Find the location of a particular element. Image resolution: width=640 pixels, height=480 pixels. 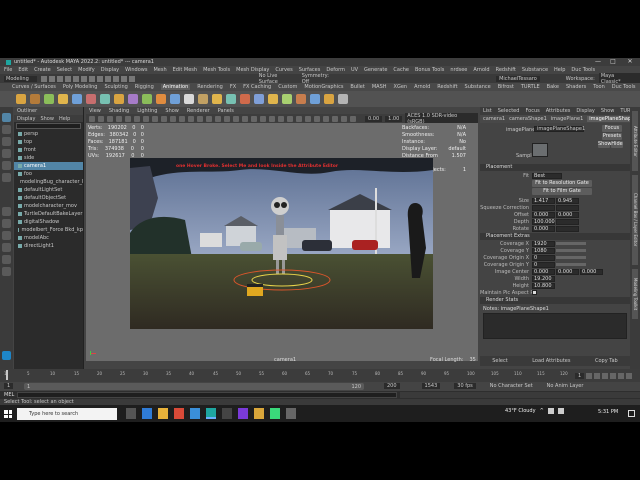

attr-field: 0.945 is located at coordinates (567, 200).